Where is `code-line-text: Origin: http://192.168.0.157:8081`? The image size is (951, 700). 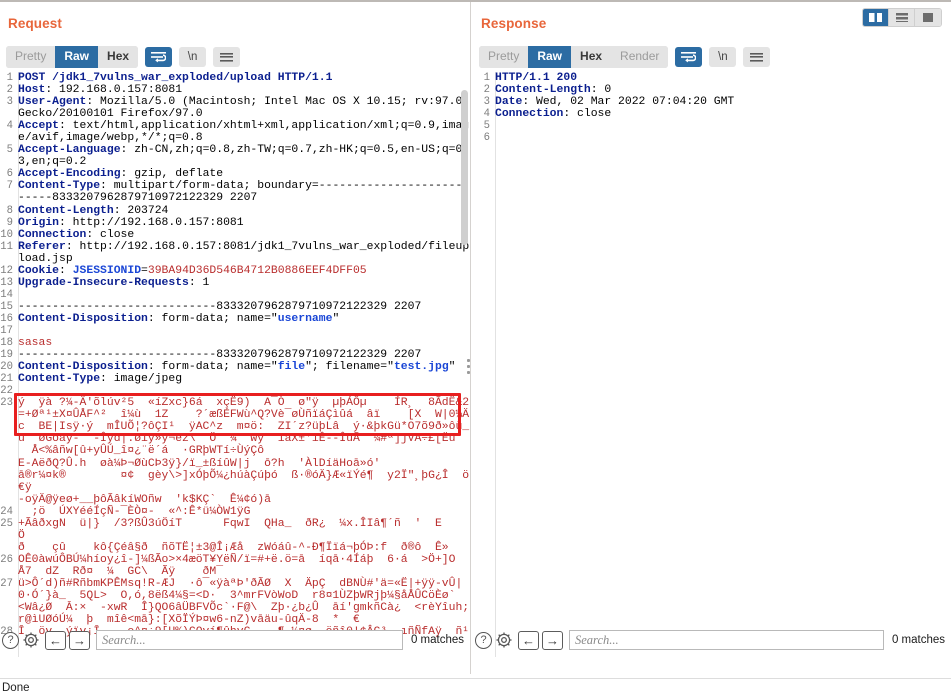
code-line-text: Origin: http://192.168.0.157:8081 is located at coordinates (244, 223).